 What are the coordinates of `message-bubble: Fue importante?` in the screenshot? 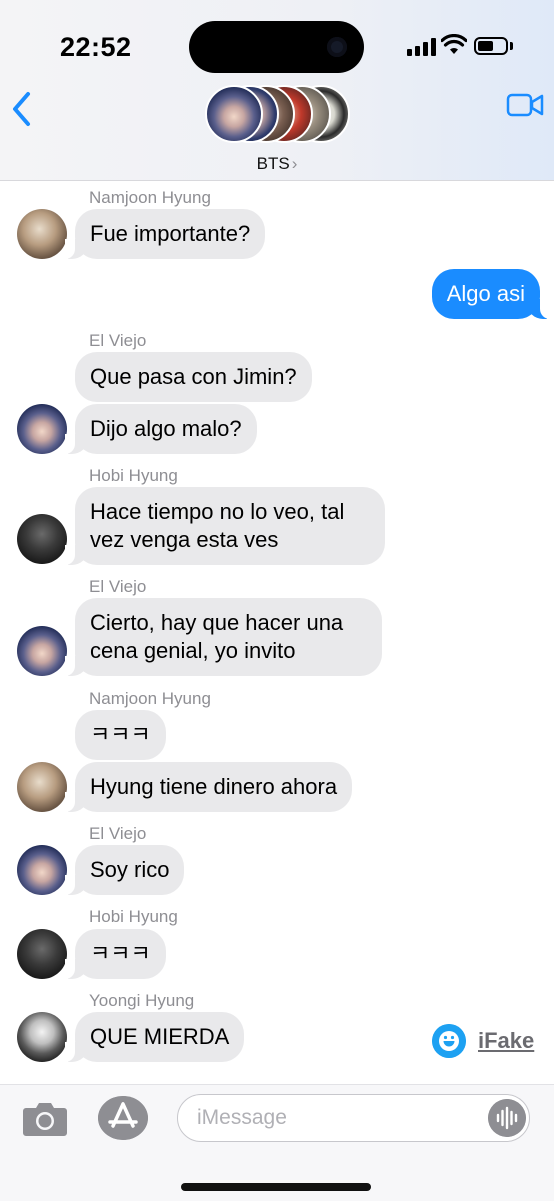 It's located at (165, 234).